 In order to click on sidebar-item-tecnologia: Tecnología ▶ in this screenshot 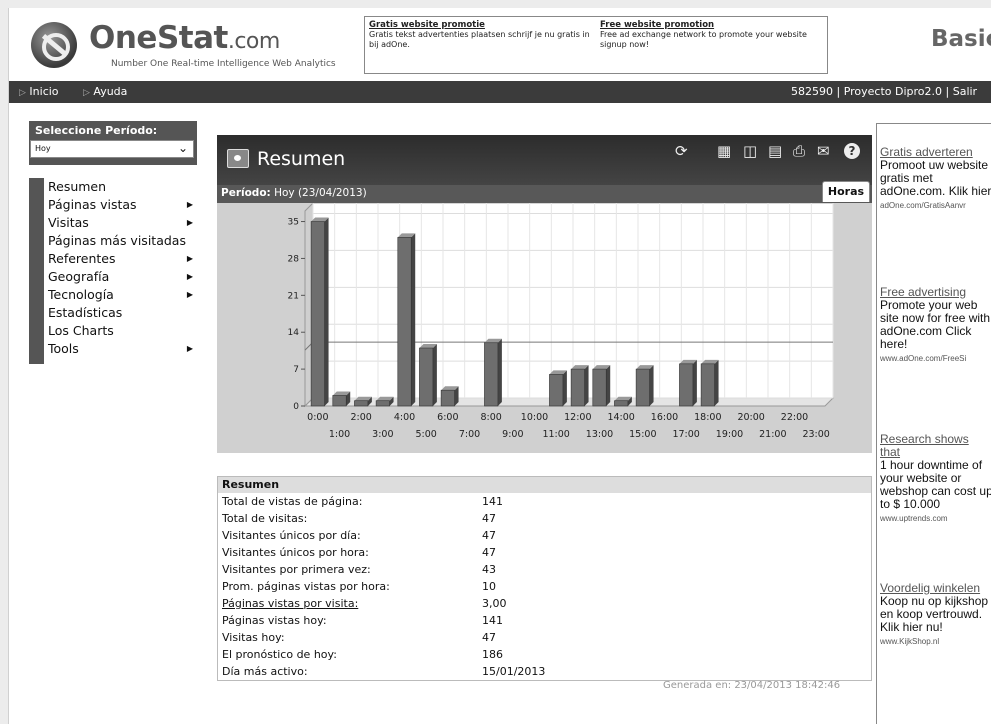, I will do `click(120, 295)`.